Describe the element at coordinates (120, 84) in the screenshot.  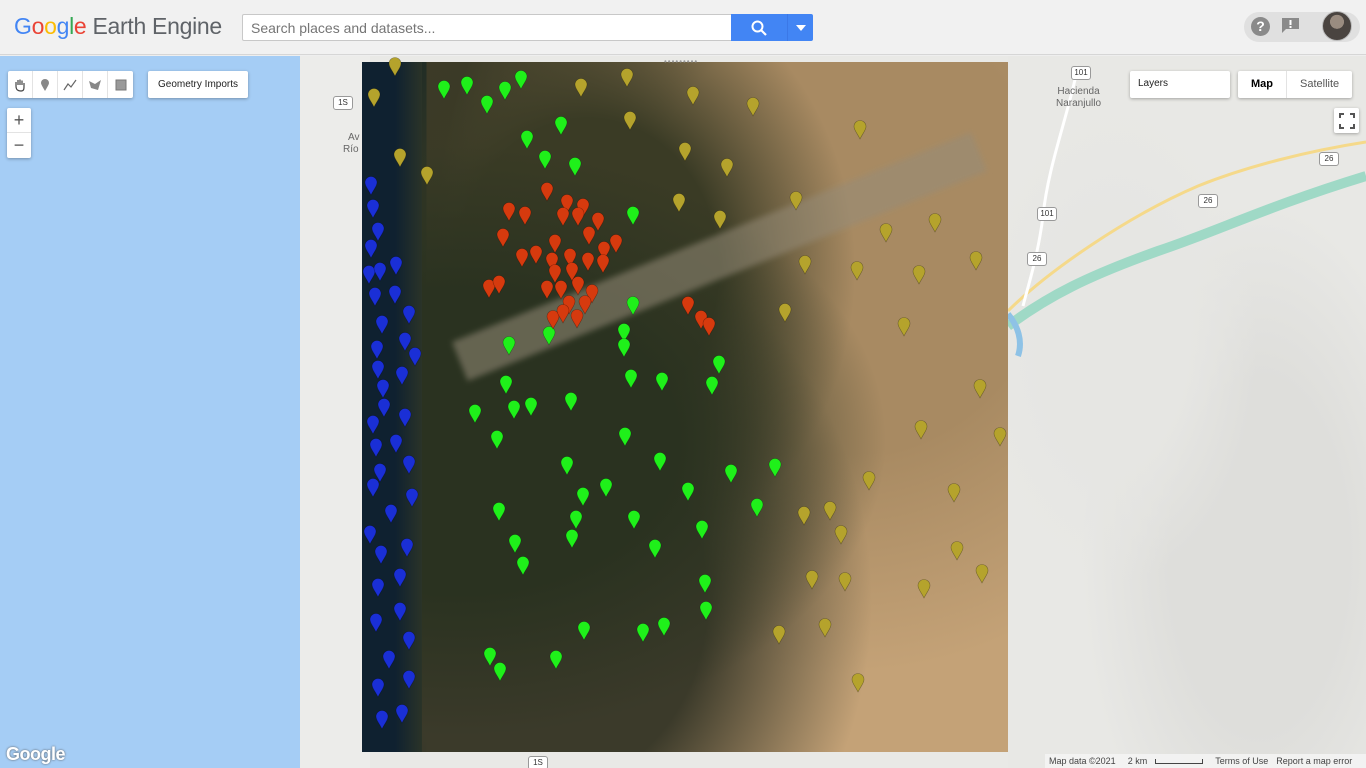
I see `rectangle-tool` at that location.